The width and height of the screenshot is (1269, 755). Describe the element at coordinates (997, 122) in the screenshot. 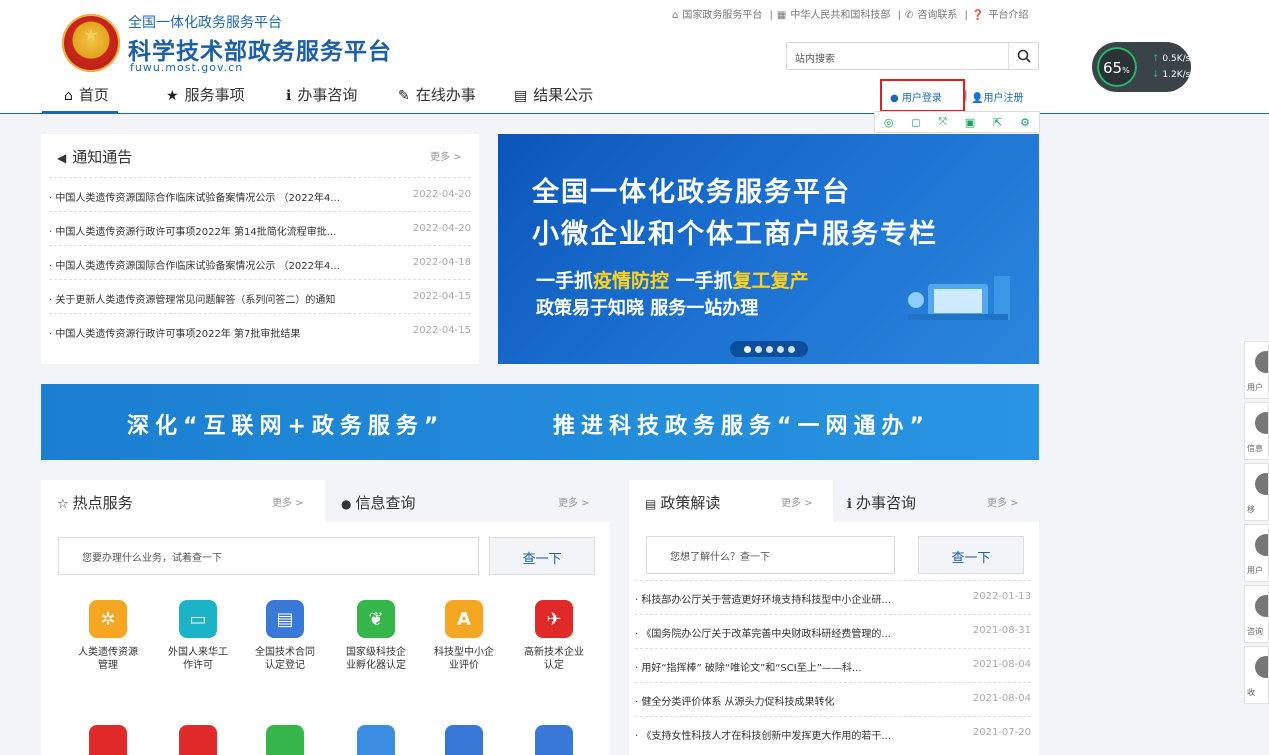

I see `share-icon: ⇱` at that location.